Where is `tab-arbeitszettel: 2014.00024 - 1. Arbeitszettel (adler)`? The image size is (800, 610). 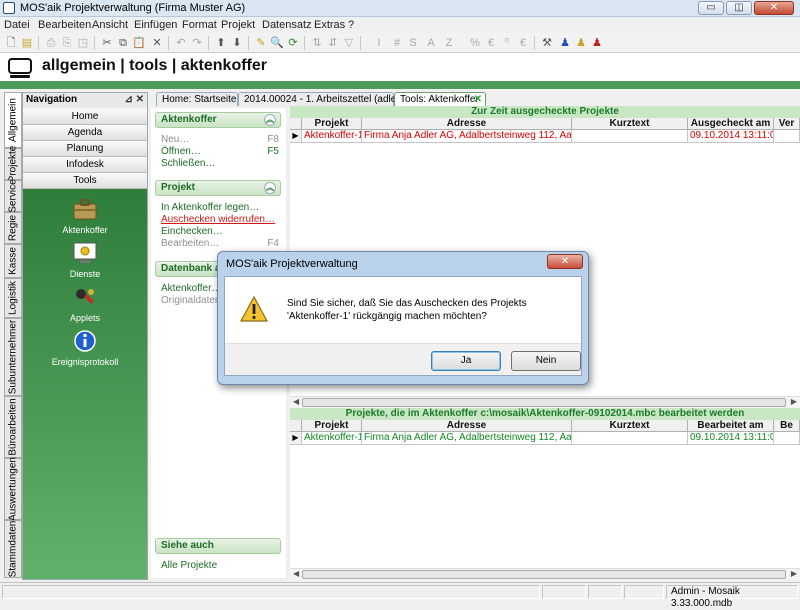 tab-arbeitszettel: 2014.00024 - 1. Arbeitszettel (adler) is located at coordinates (320, 99).